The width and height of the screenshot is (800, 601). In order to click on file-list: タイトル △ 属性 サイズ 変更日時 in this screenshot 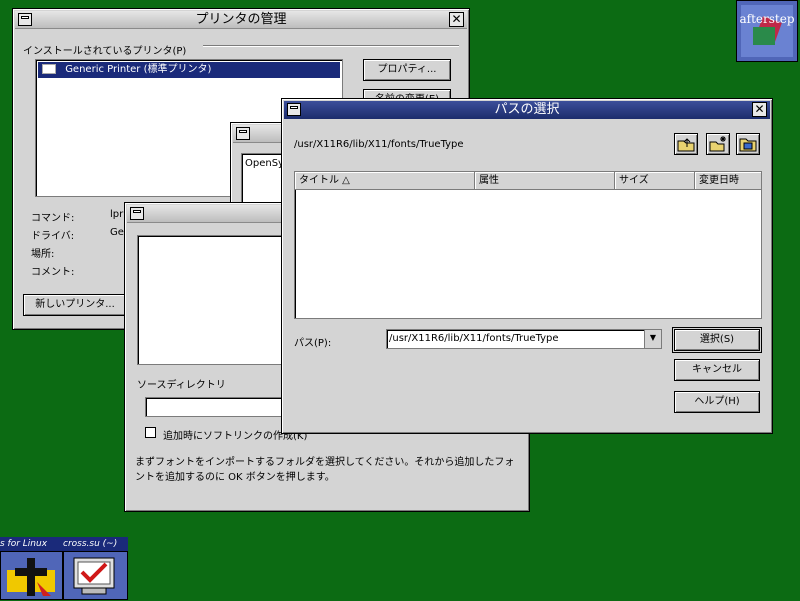, I will do `click(528, 245)`.